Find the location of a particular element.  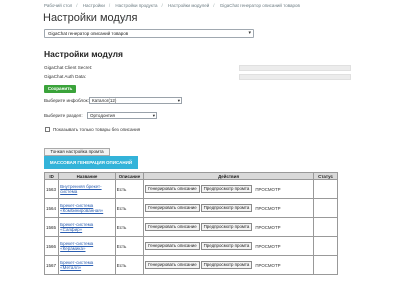

only-no-description-checkbox is located at coordinates (47, 129).